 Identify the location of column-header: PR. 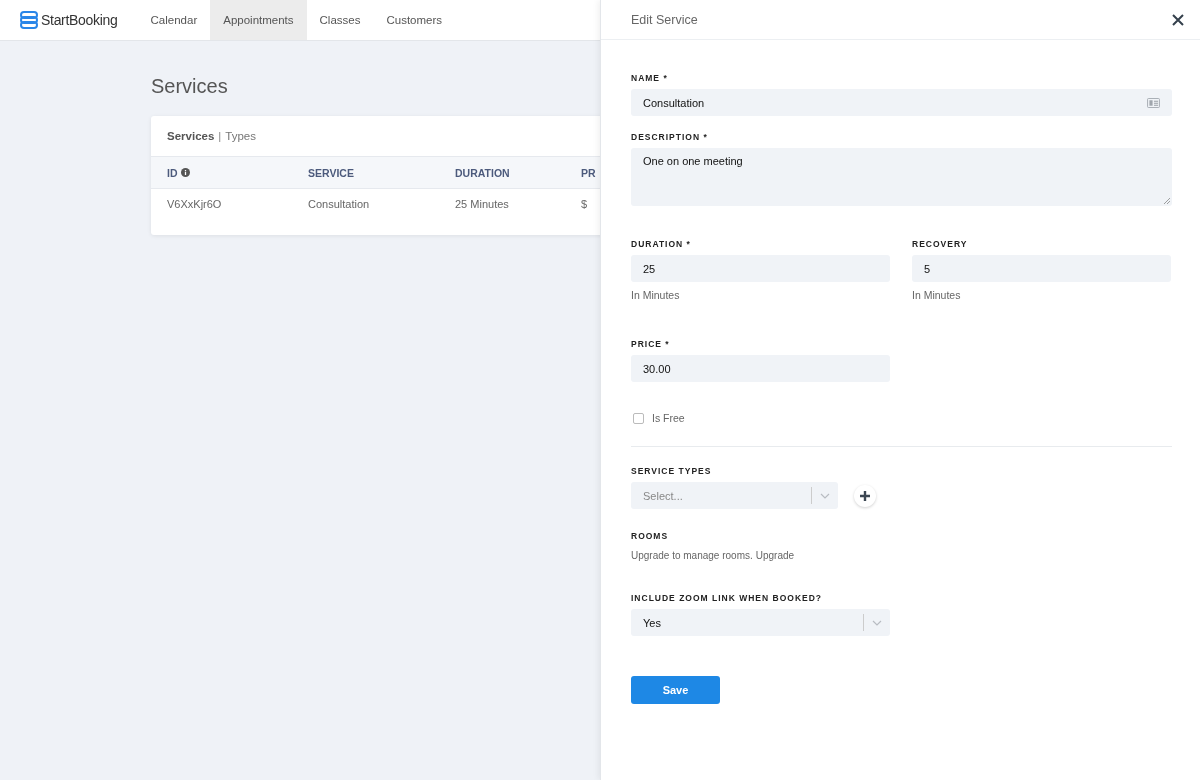
(588, 172).